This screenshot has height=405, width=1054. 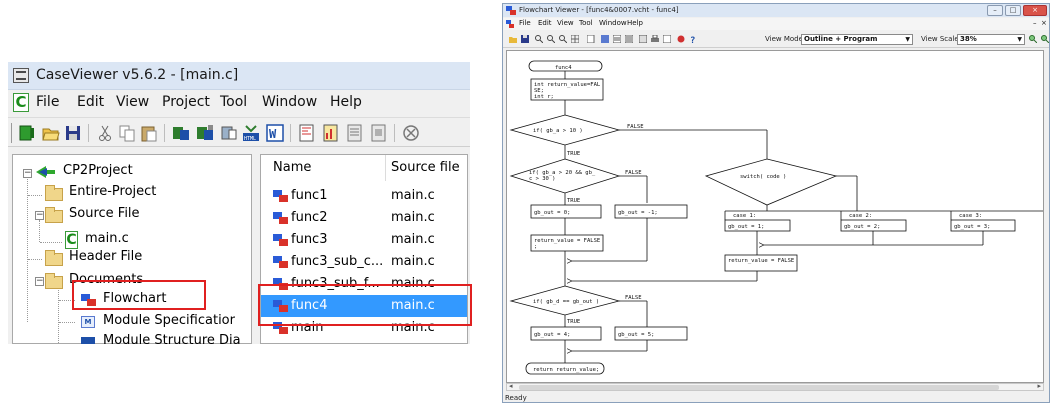 What do you see at coordinates (655, 39) in the screenshot?
I see `print-icon` at bounding box center [655, 39].